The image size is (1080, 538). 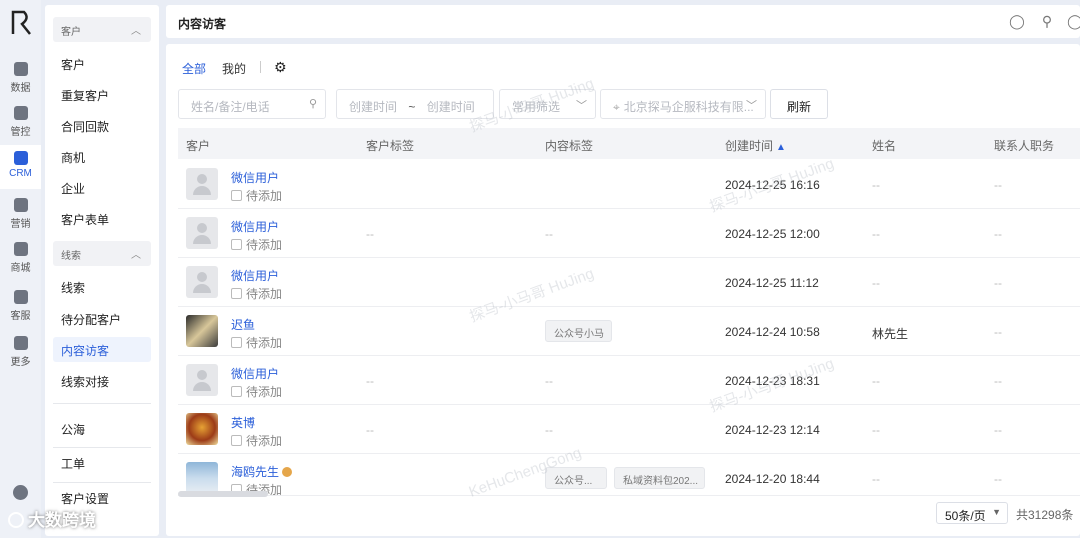 I want to click on date-range-picker: 创建时间 ~ 创建时间, so click(x=415, y=104).